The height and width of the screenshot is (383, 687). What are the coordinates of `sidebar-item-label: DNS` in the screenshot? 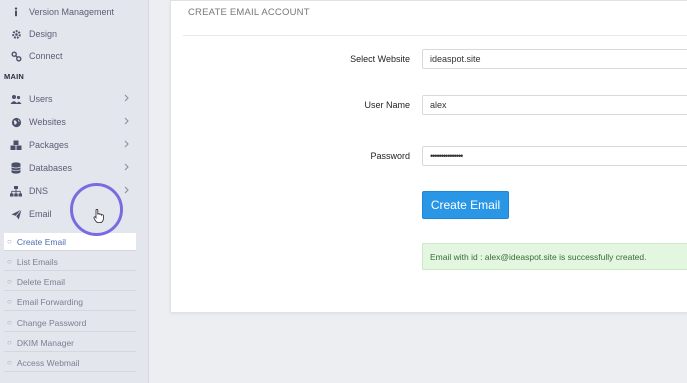 It's located at (39, 191).